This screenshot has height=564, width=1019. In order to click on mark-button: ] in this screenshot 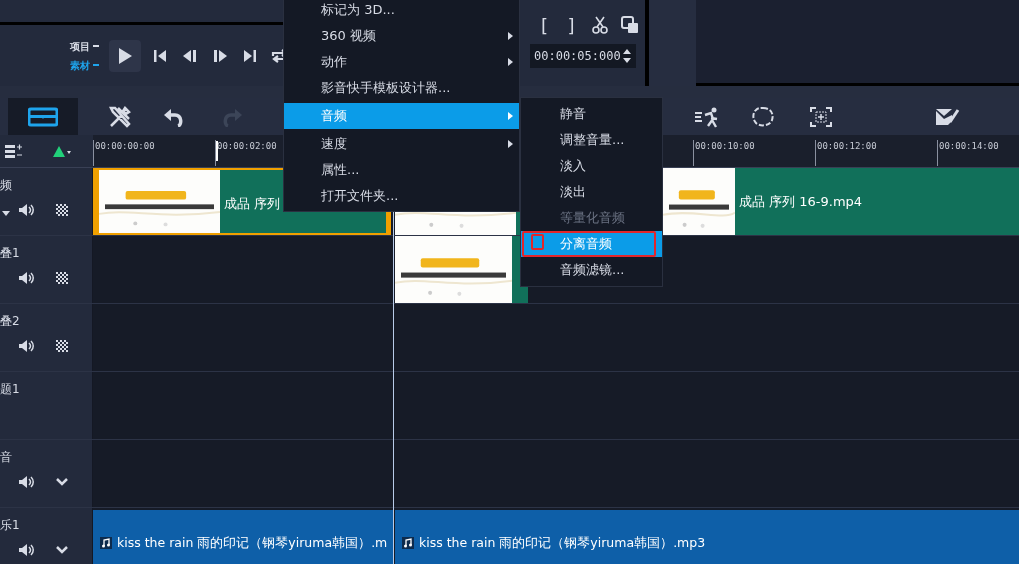, I will do `click(571, 25)`.